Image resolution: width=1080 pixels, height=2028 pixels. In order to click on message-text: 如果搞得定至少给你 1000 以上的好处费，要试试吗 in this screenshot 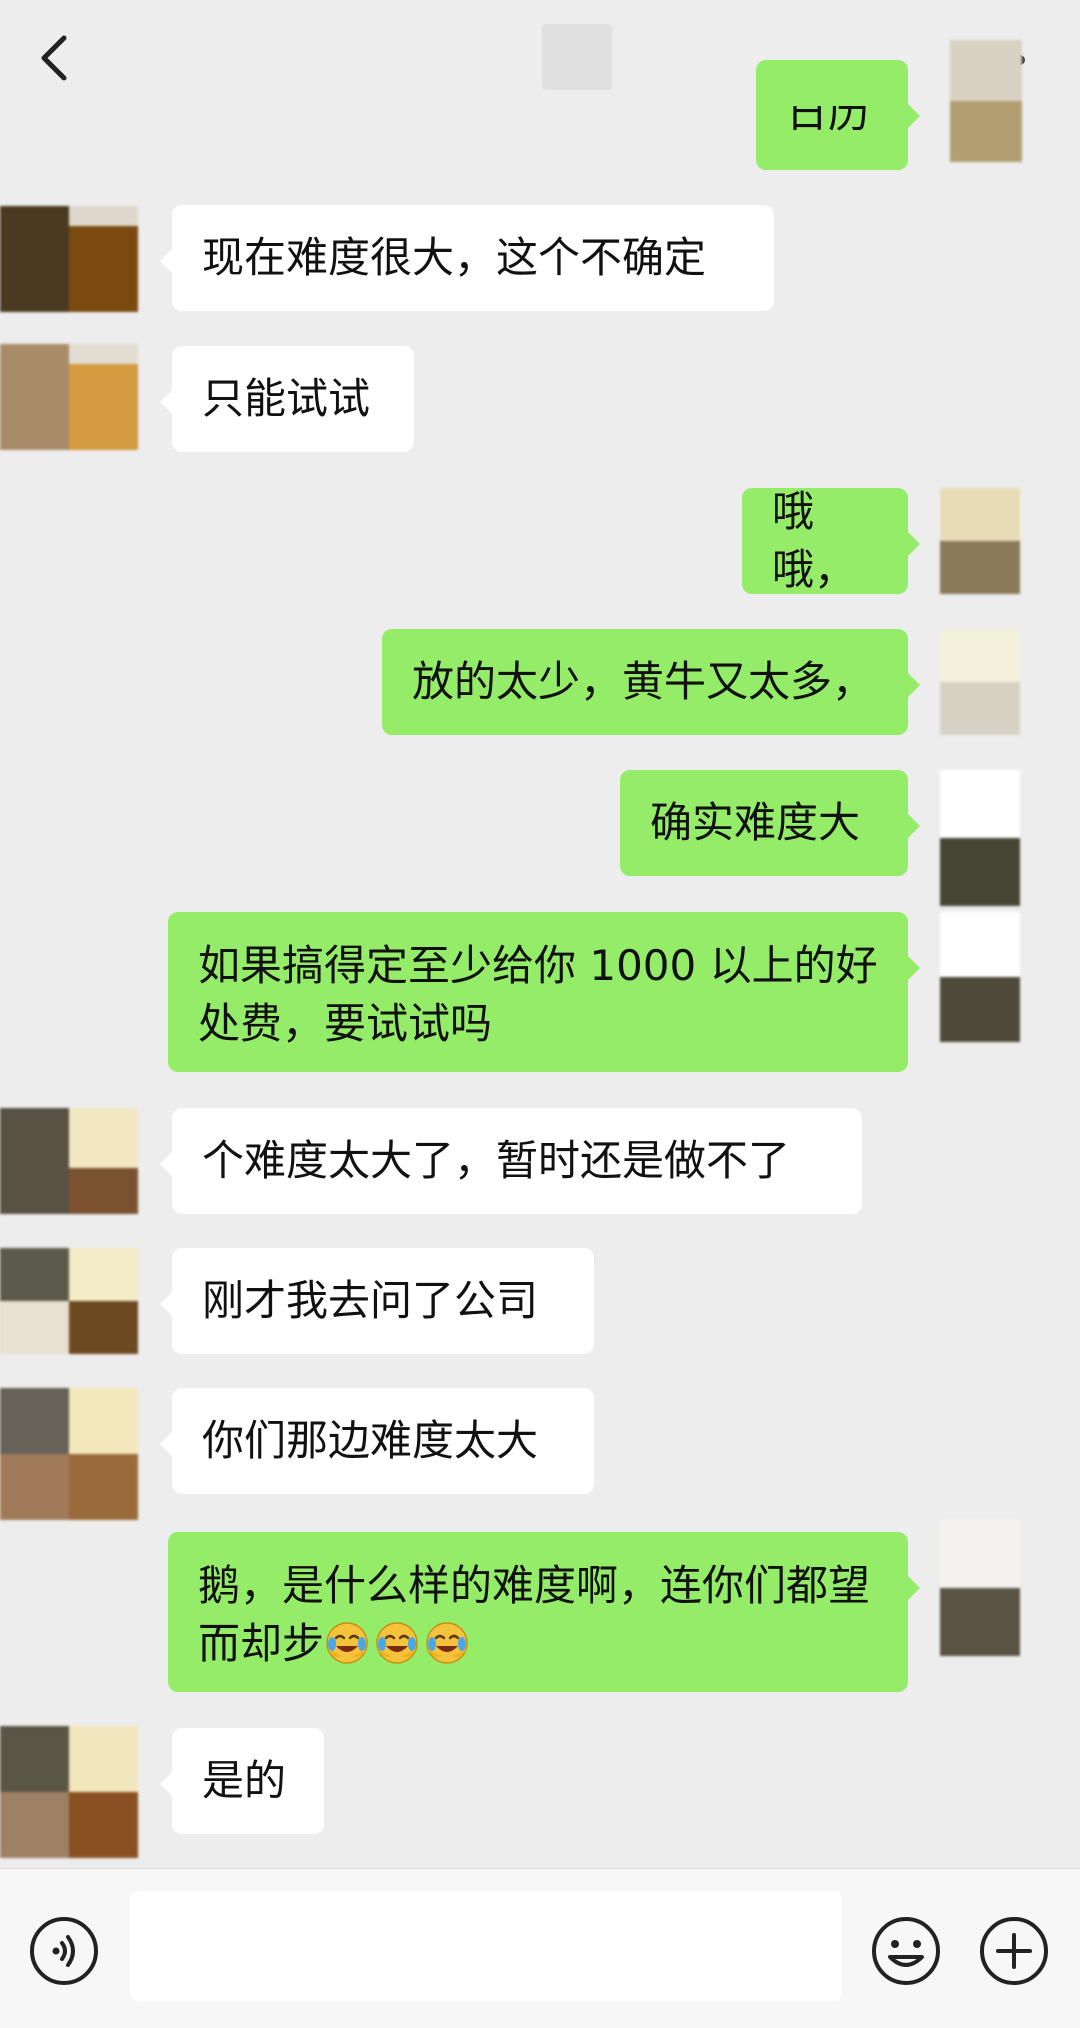, I will do `click(538, 994)`.